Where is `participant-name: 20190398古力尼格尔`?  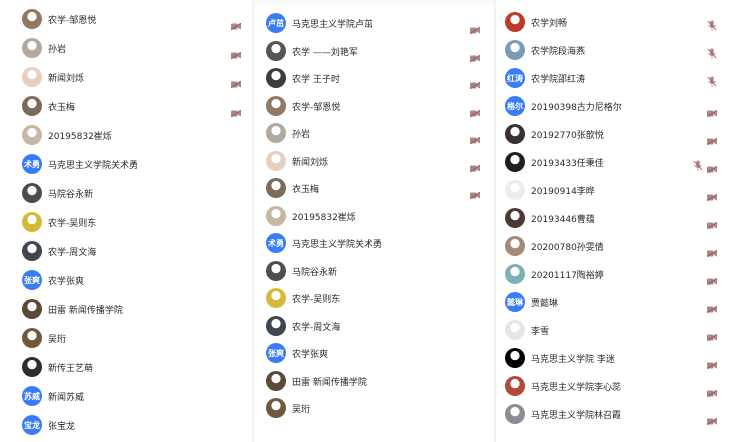
participant-name: 20190398古力尼格尔 is located at coordinates (576, 108).